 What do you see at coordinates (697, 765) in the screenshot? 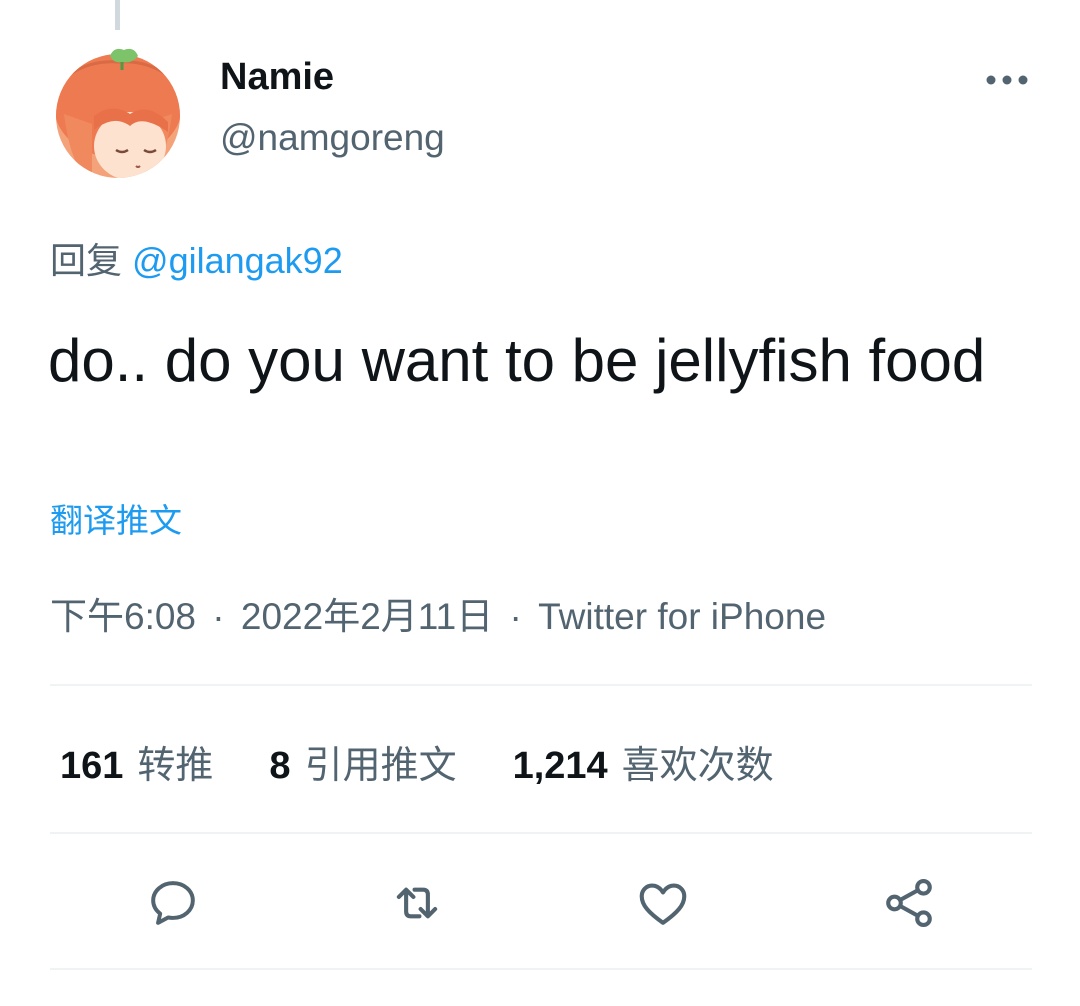
I see `stat-label: 喜欢次数` at bounding box center [697, 765].